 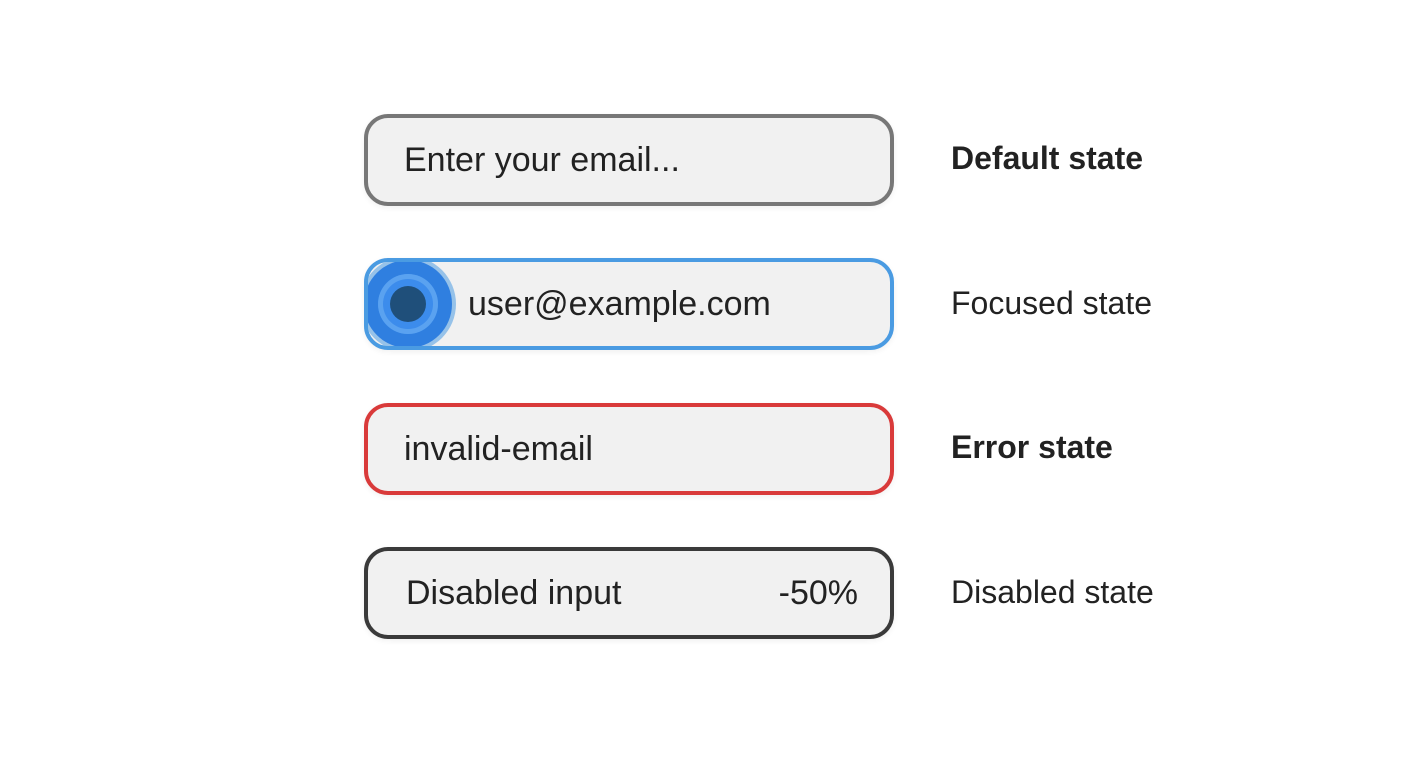 I want to click on focus-ring-icon, so click(x=410, y=304).